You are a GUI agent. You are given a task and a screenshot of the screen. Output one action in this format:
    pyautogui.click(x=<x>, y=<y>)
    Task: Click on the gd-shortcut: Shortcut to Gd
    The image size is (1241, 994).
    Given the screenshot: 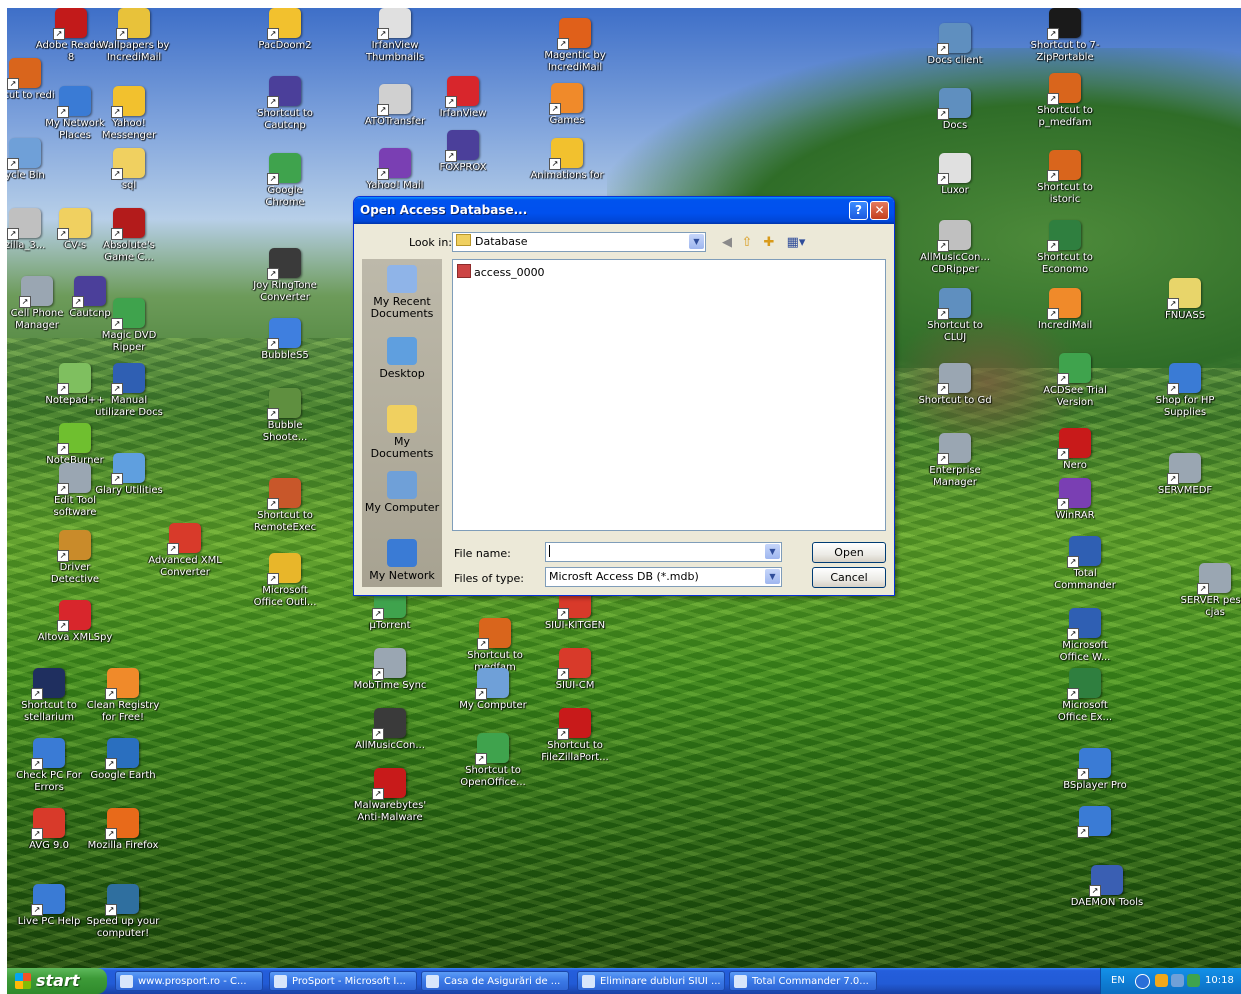 What is the action you would take?
    pyautogui.click(x=955, y=385)
    